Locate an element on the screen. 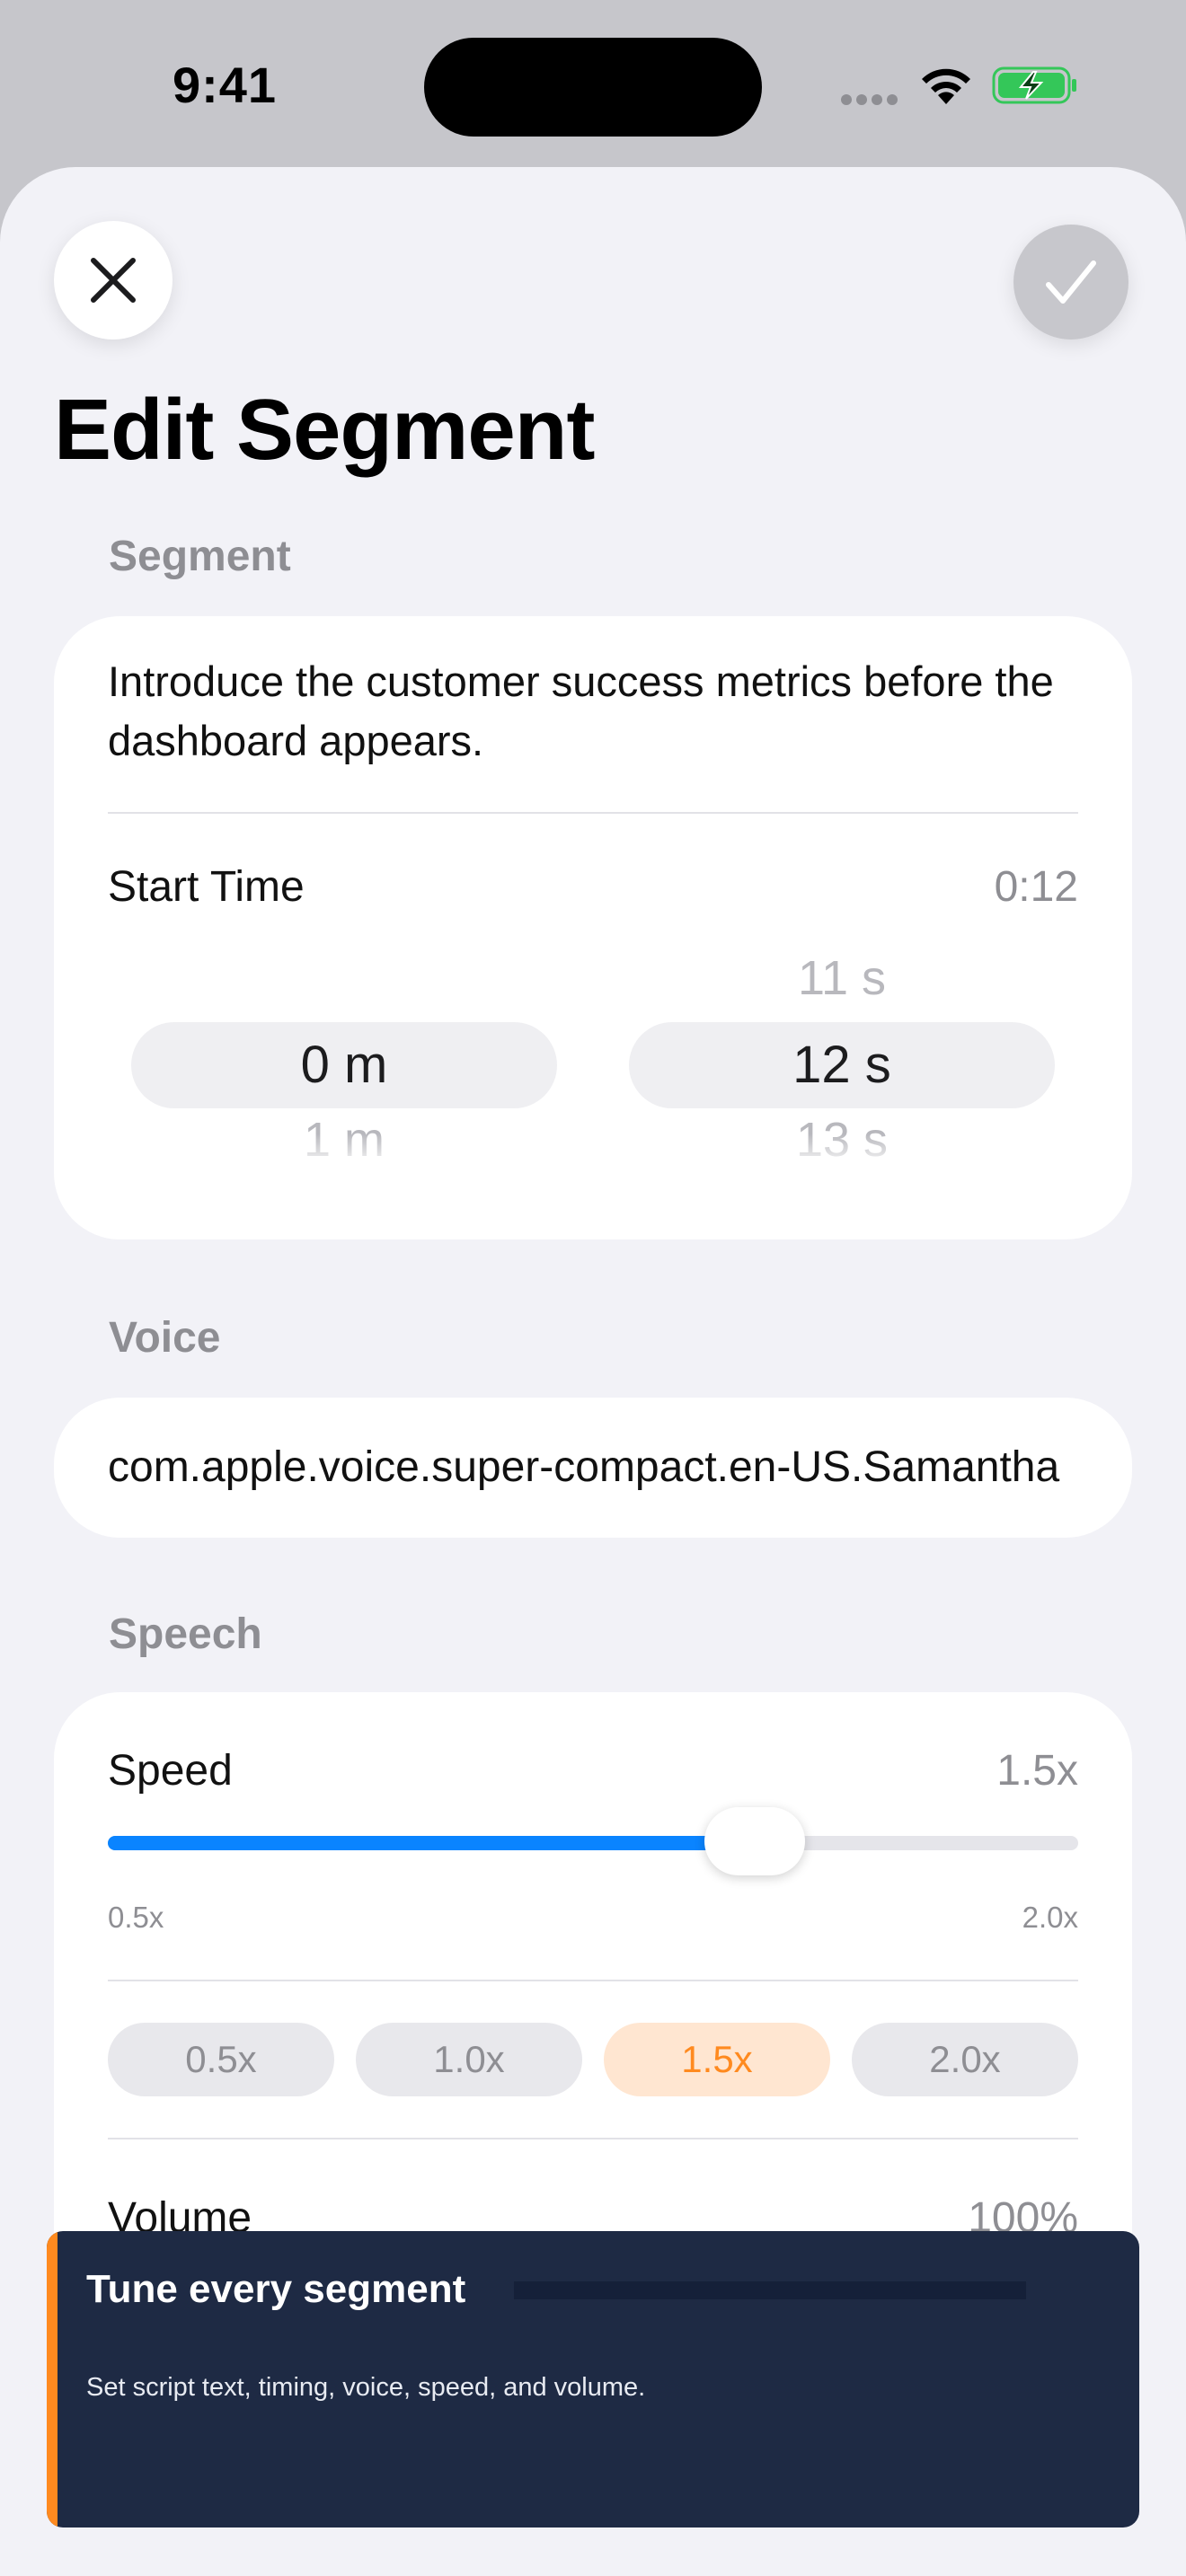  close-icon is located at coordinates (113, 280).